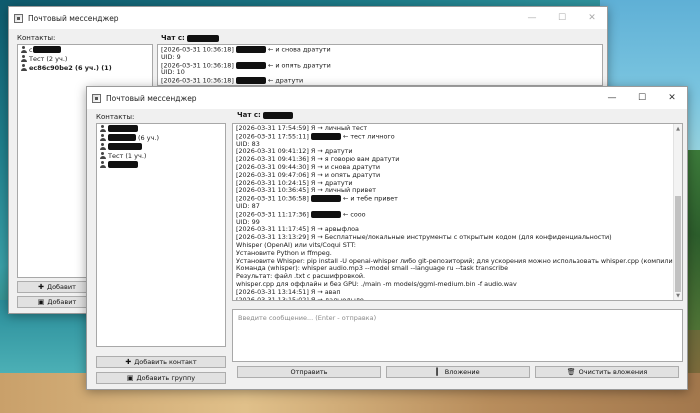  What do you see at coordinates (306, 191) in the screenshot?
I see `log-line: [2026-03-31 10:36:45] Я → личный привет` at bounding box center [306, 191].